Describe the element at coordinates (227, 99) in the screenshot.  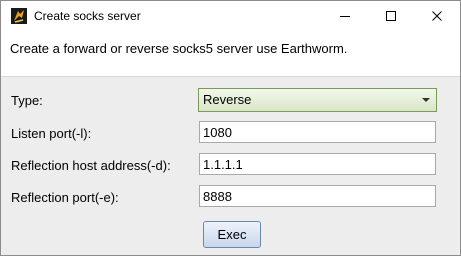
I see `type-select-value: Reverse` at that location.